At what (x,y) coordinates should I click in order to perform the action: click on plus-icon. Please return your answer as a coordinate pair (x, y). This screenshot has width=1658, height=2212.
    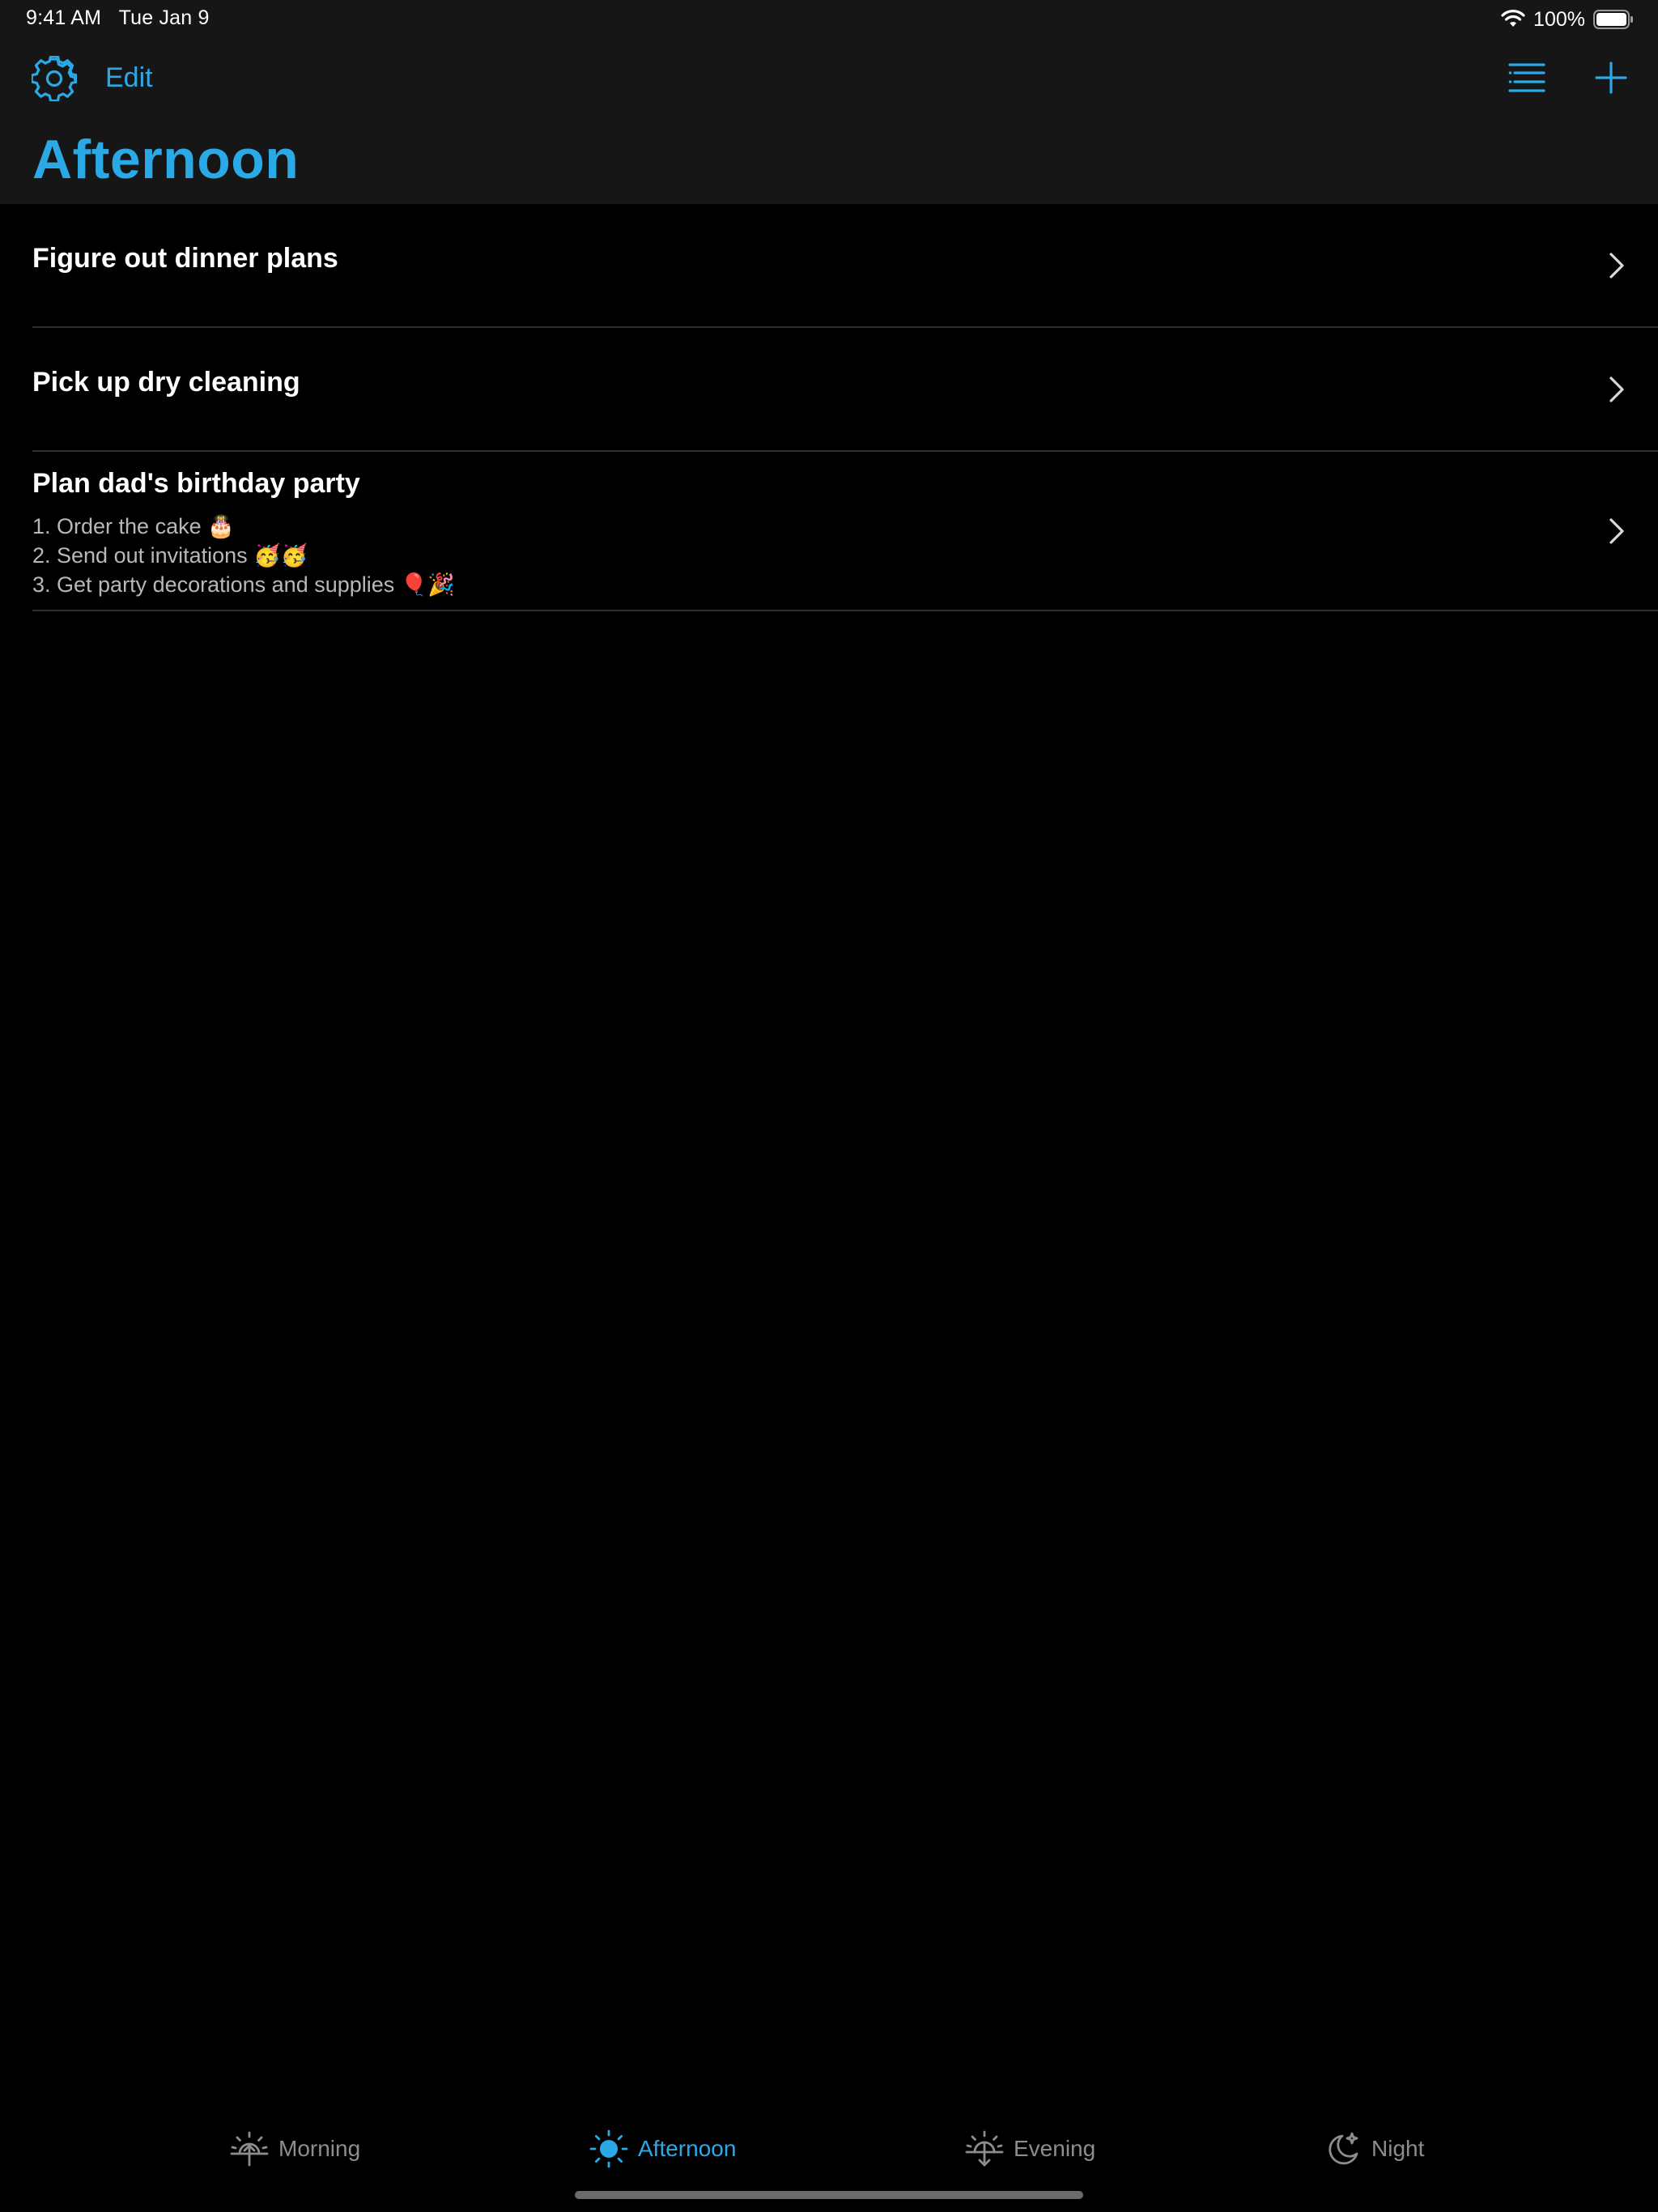
    Looking at the image, I should click on (1611, 78).